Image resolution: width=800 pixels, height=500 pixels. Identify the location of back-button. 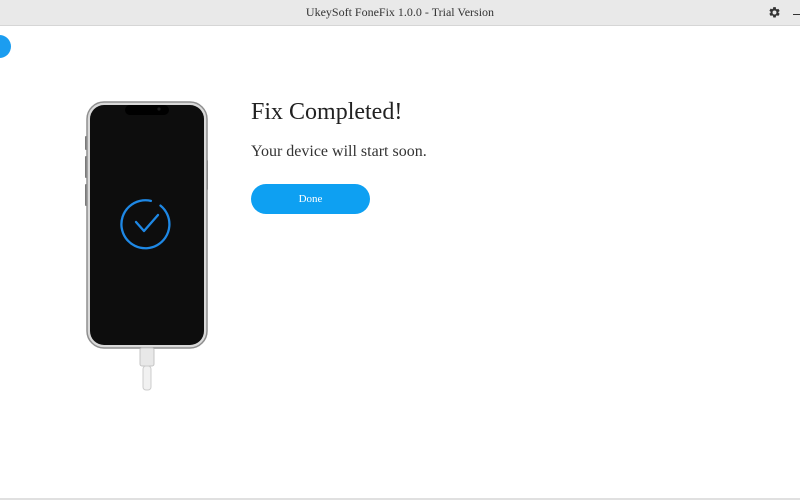
(5, 46).